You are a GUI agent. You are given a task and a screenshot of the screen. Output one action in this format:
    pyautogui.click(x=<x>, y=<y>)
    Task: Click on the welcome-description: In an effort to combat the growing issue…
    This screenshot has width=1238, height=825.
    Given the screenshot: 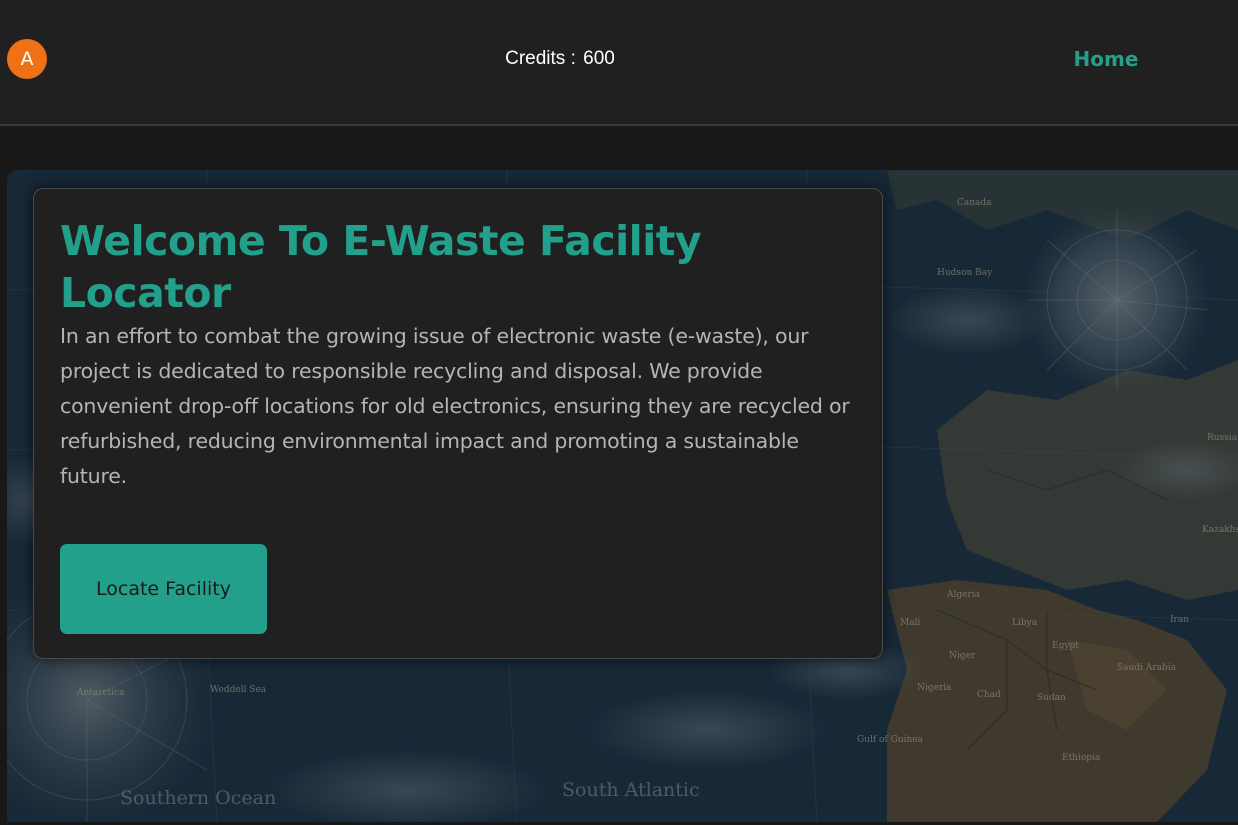 What is the action you would take?
    pyautogui.click(x=455, y=406)
    